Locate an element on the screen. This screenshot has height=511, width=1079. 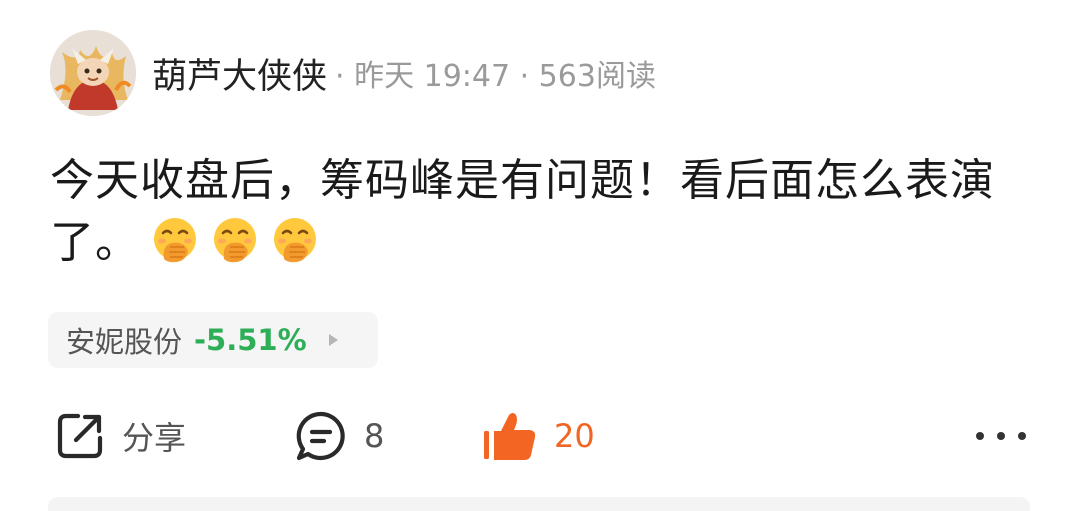
stock-name: 安妮股份 is located at coordinates (124, 342).